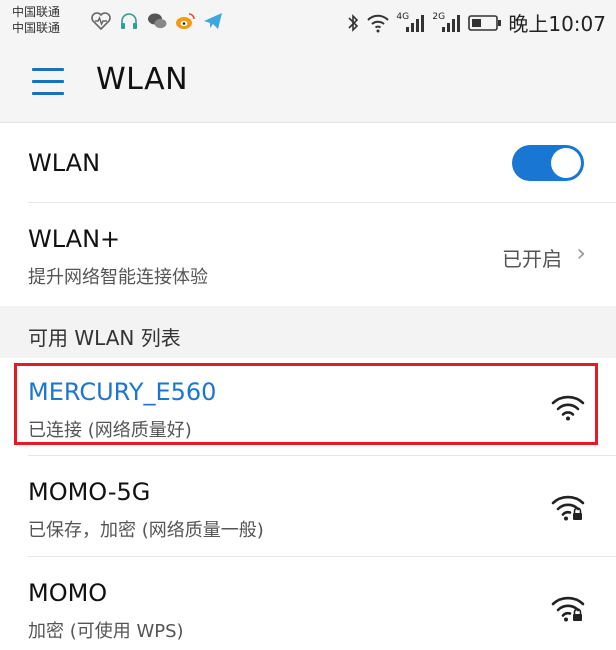 The height and width of the screenshot is (650, 616). Describe the element at coordinates (213, 21) in the screenshot. I see `telegram-icon` at that location.